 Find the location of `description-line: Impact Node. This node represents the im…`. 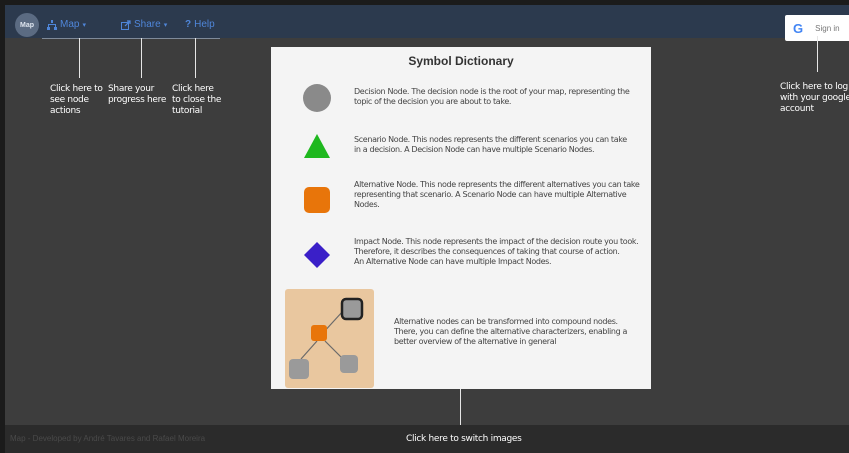

description-line: Impact Node. This node represents the im… is located at coordinates (496, 241).